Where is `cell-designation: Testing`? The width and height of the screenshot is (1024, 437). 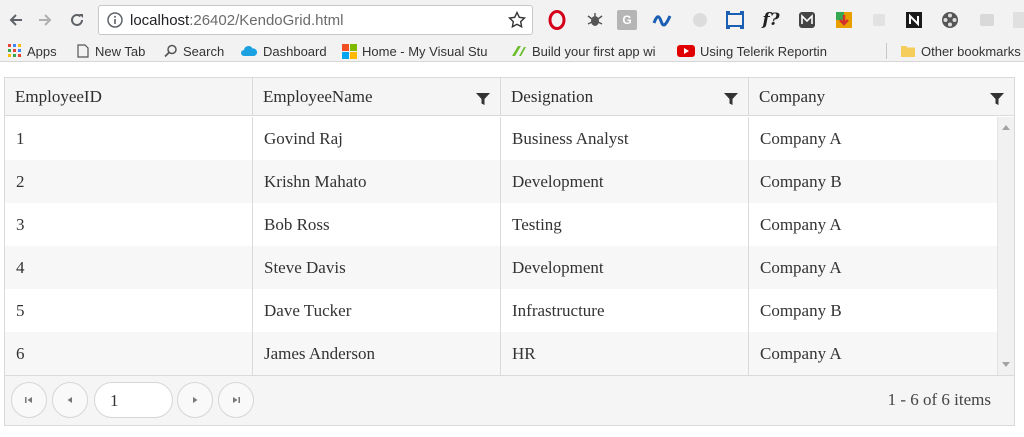 cell-designation: Testing is located at coordinates (625, 224).